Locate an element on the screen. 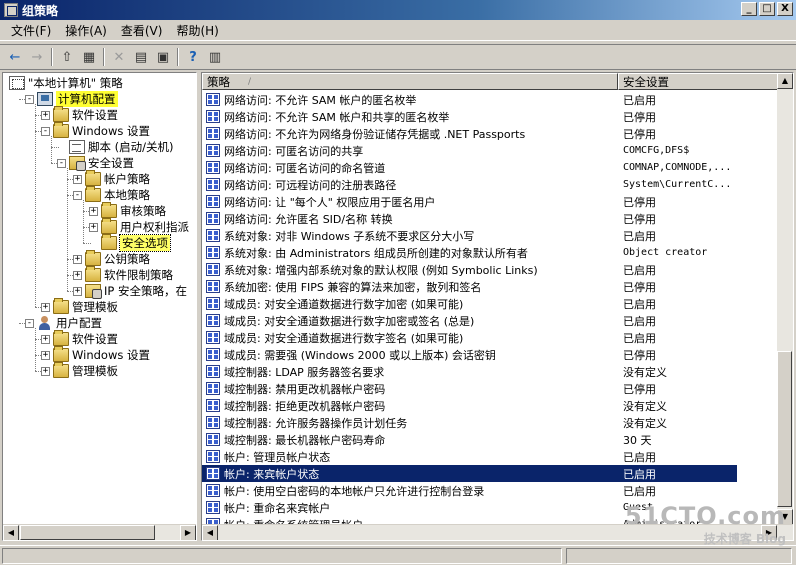  close-button: X is located at coordinates (785, 9).